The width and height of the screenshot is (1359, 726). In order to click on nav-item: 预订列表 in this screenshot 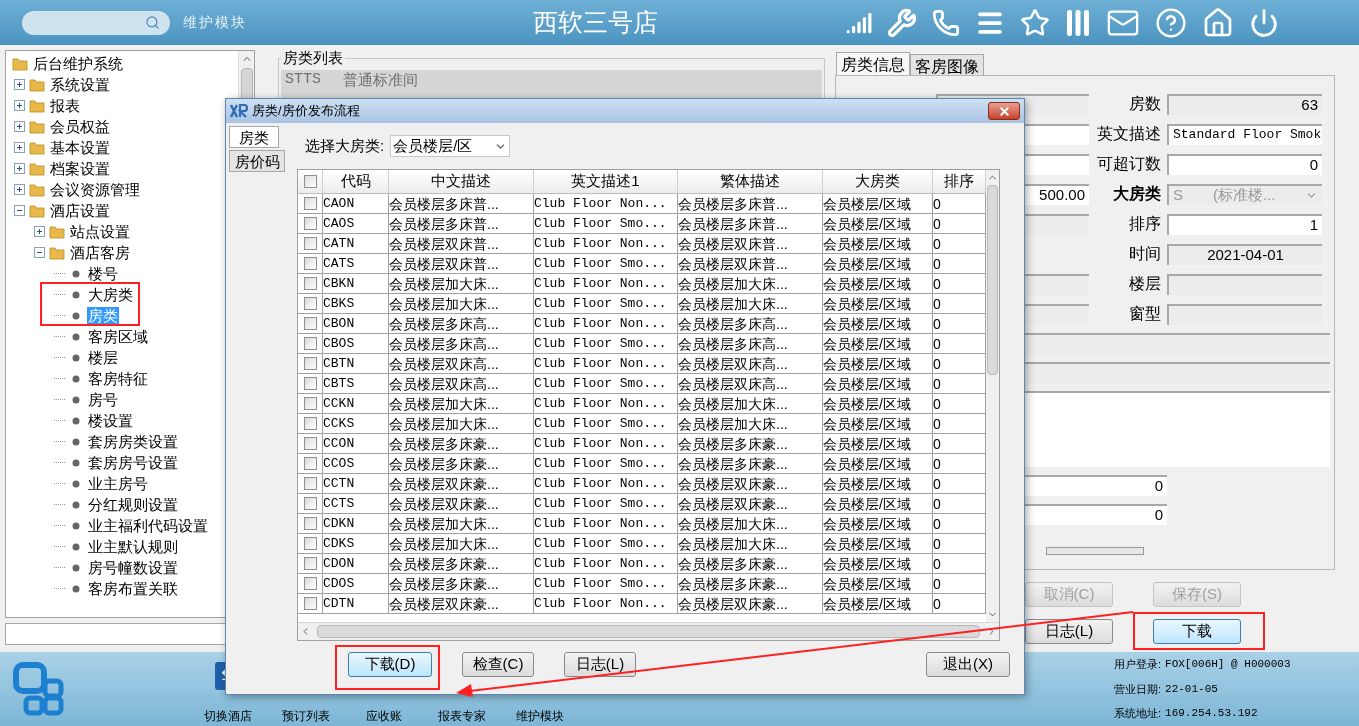, I will do `click(306, 716)`.